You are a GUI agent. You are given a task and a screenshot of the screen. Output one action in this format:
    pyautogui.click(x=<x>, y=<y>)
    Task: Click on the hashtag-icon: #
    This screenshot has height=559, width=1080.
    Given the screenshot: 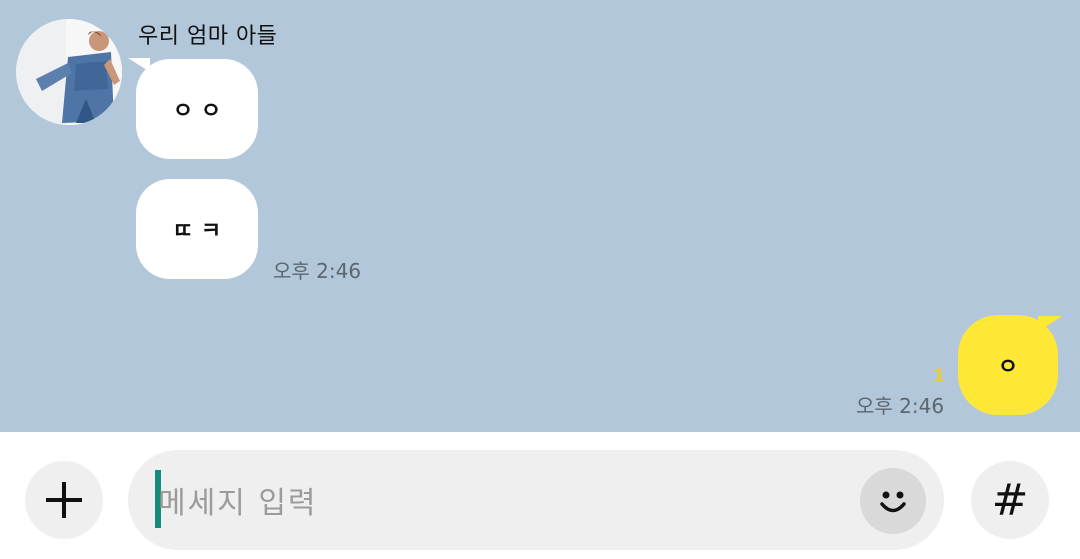 What is the action you would take?
    pyautogui.click(x=1010, y=500)
    